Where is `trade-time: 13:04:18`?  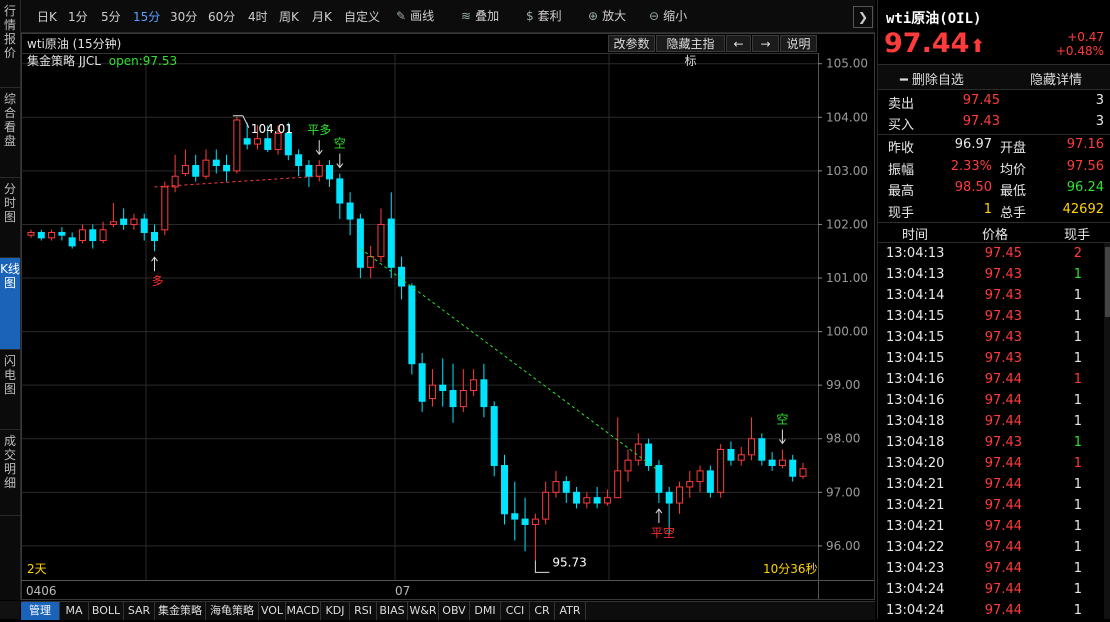 trade-time: 13:04:18 is located at coordinates (915, 421).